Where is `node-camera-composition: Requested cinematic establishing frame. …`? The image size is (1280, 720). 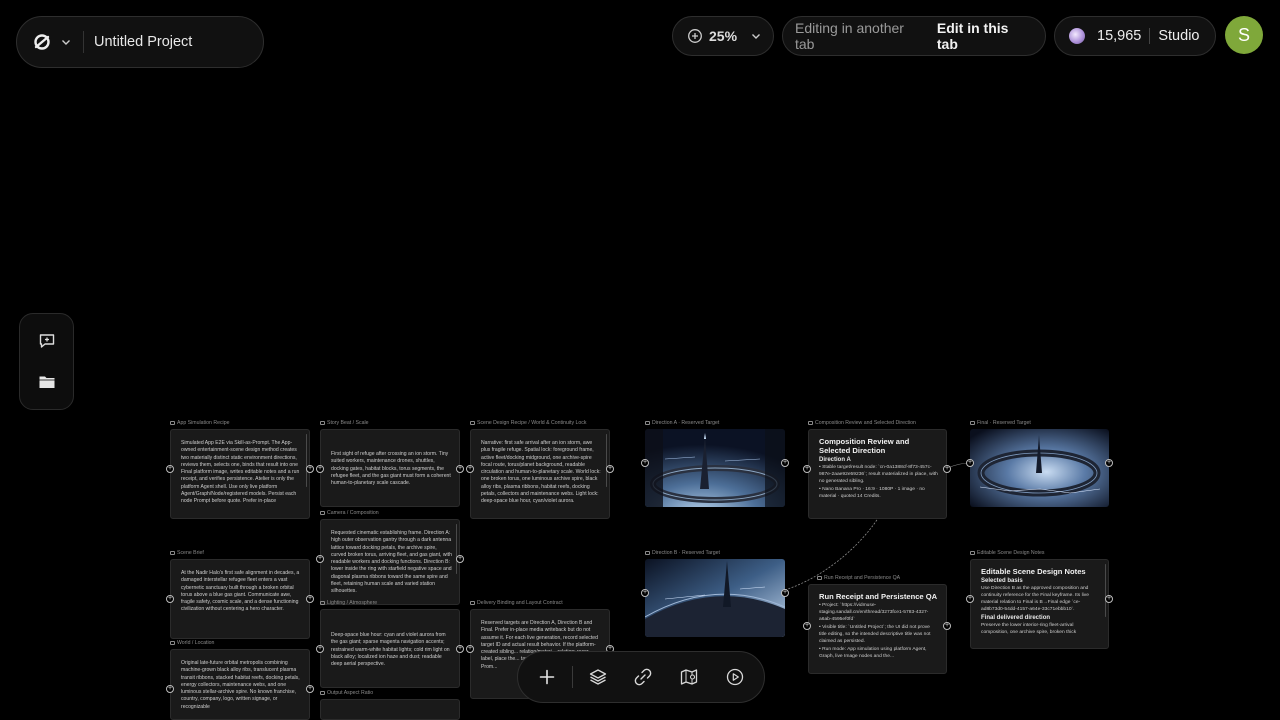 node-camera-composition: Requested cinematic establishing frame. … is located at coordinates (390, 562).